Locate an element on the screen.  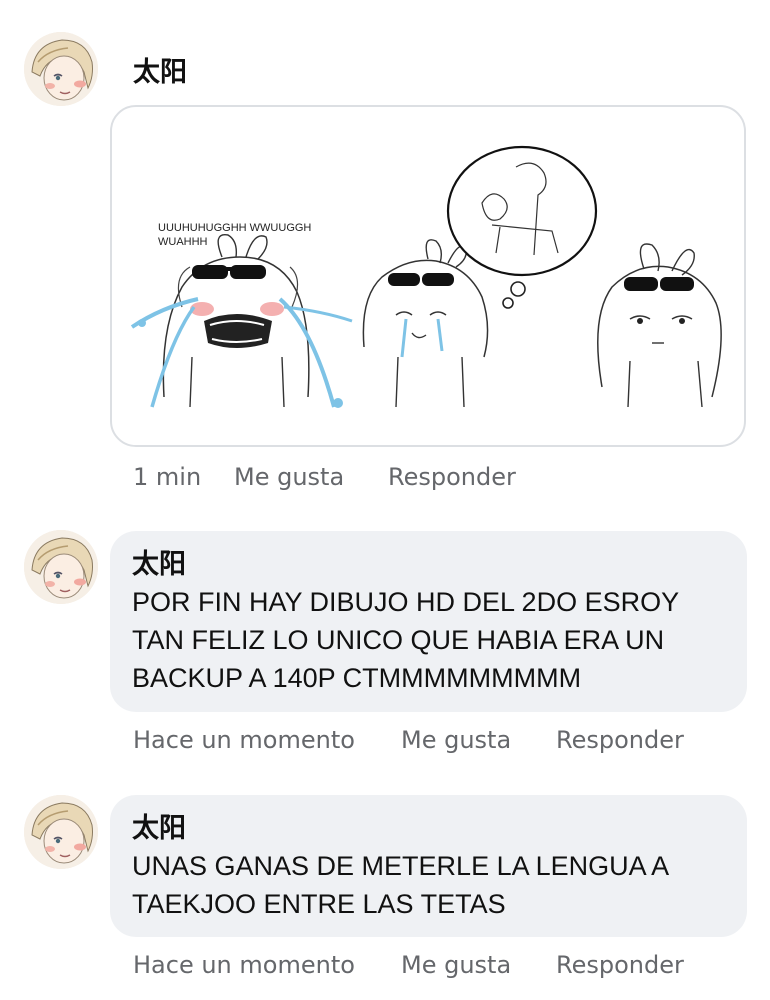
attachment-caption-line1: UUUHUHUGGHH WWUUGGH is located at coordinates (234, 228).